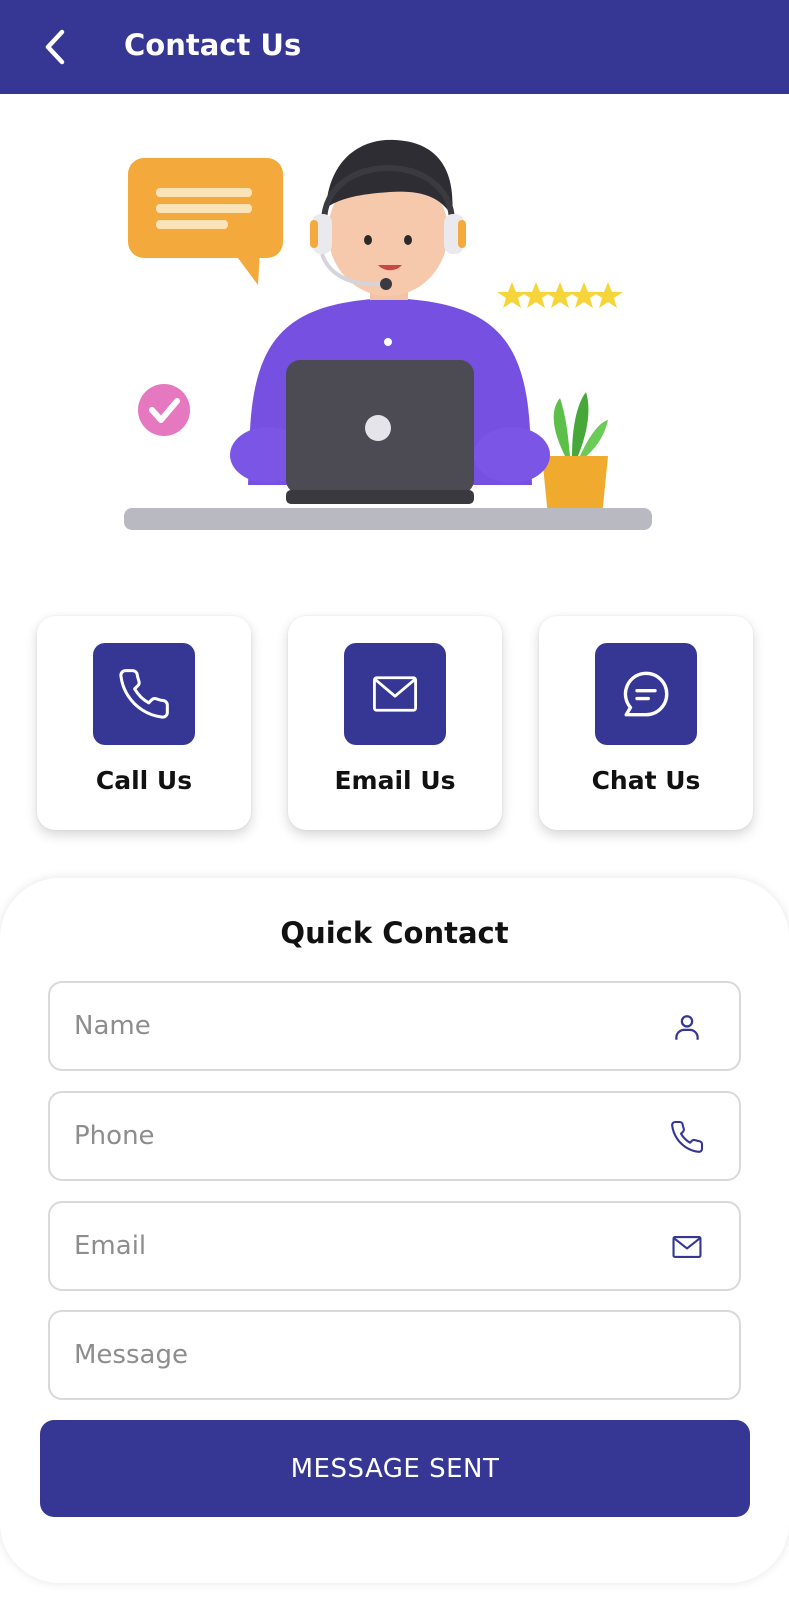 The width and height of the screenshot is (789, 1600). I want to click on email-us-label: Email Us, so click(395, 780).